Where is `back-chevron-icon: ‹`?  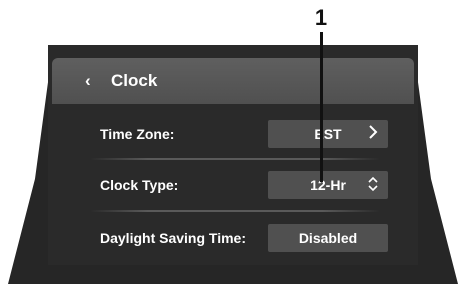 back-chevron-icon: ‹ is located at coordinates (92, 81).